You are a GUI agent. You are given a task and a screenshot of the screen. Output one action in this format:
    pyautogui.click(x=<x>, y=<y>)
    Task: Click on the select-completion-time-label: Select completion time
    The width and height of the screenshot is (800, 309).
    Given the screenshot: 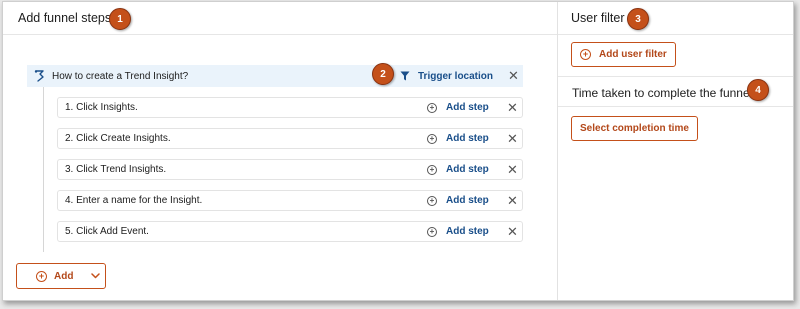 What is the action you would take?
    pyautogui.click(x=634, y=128)
    